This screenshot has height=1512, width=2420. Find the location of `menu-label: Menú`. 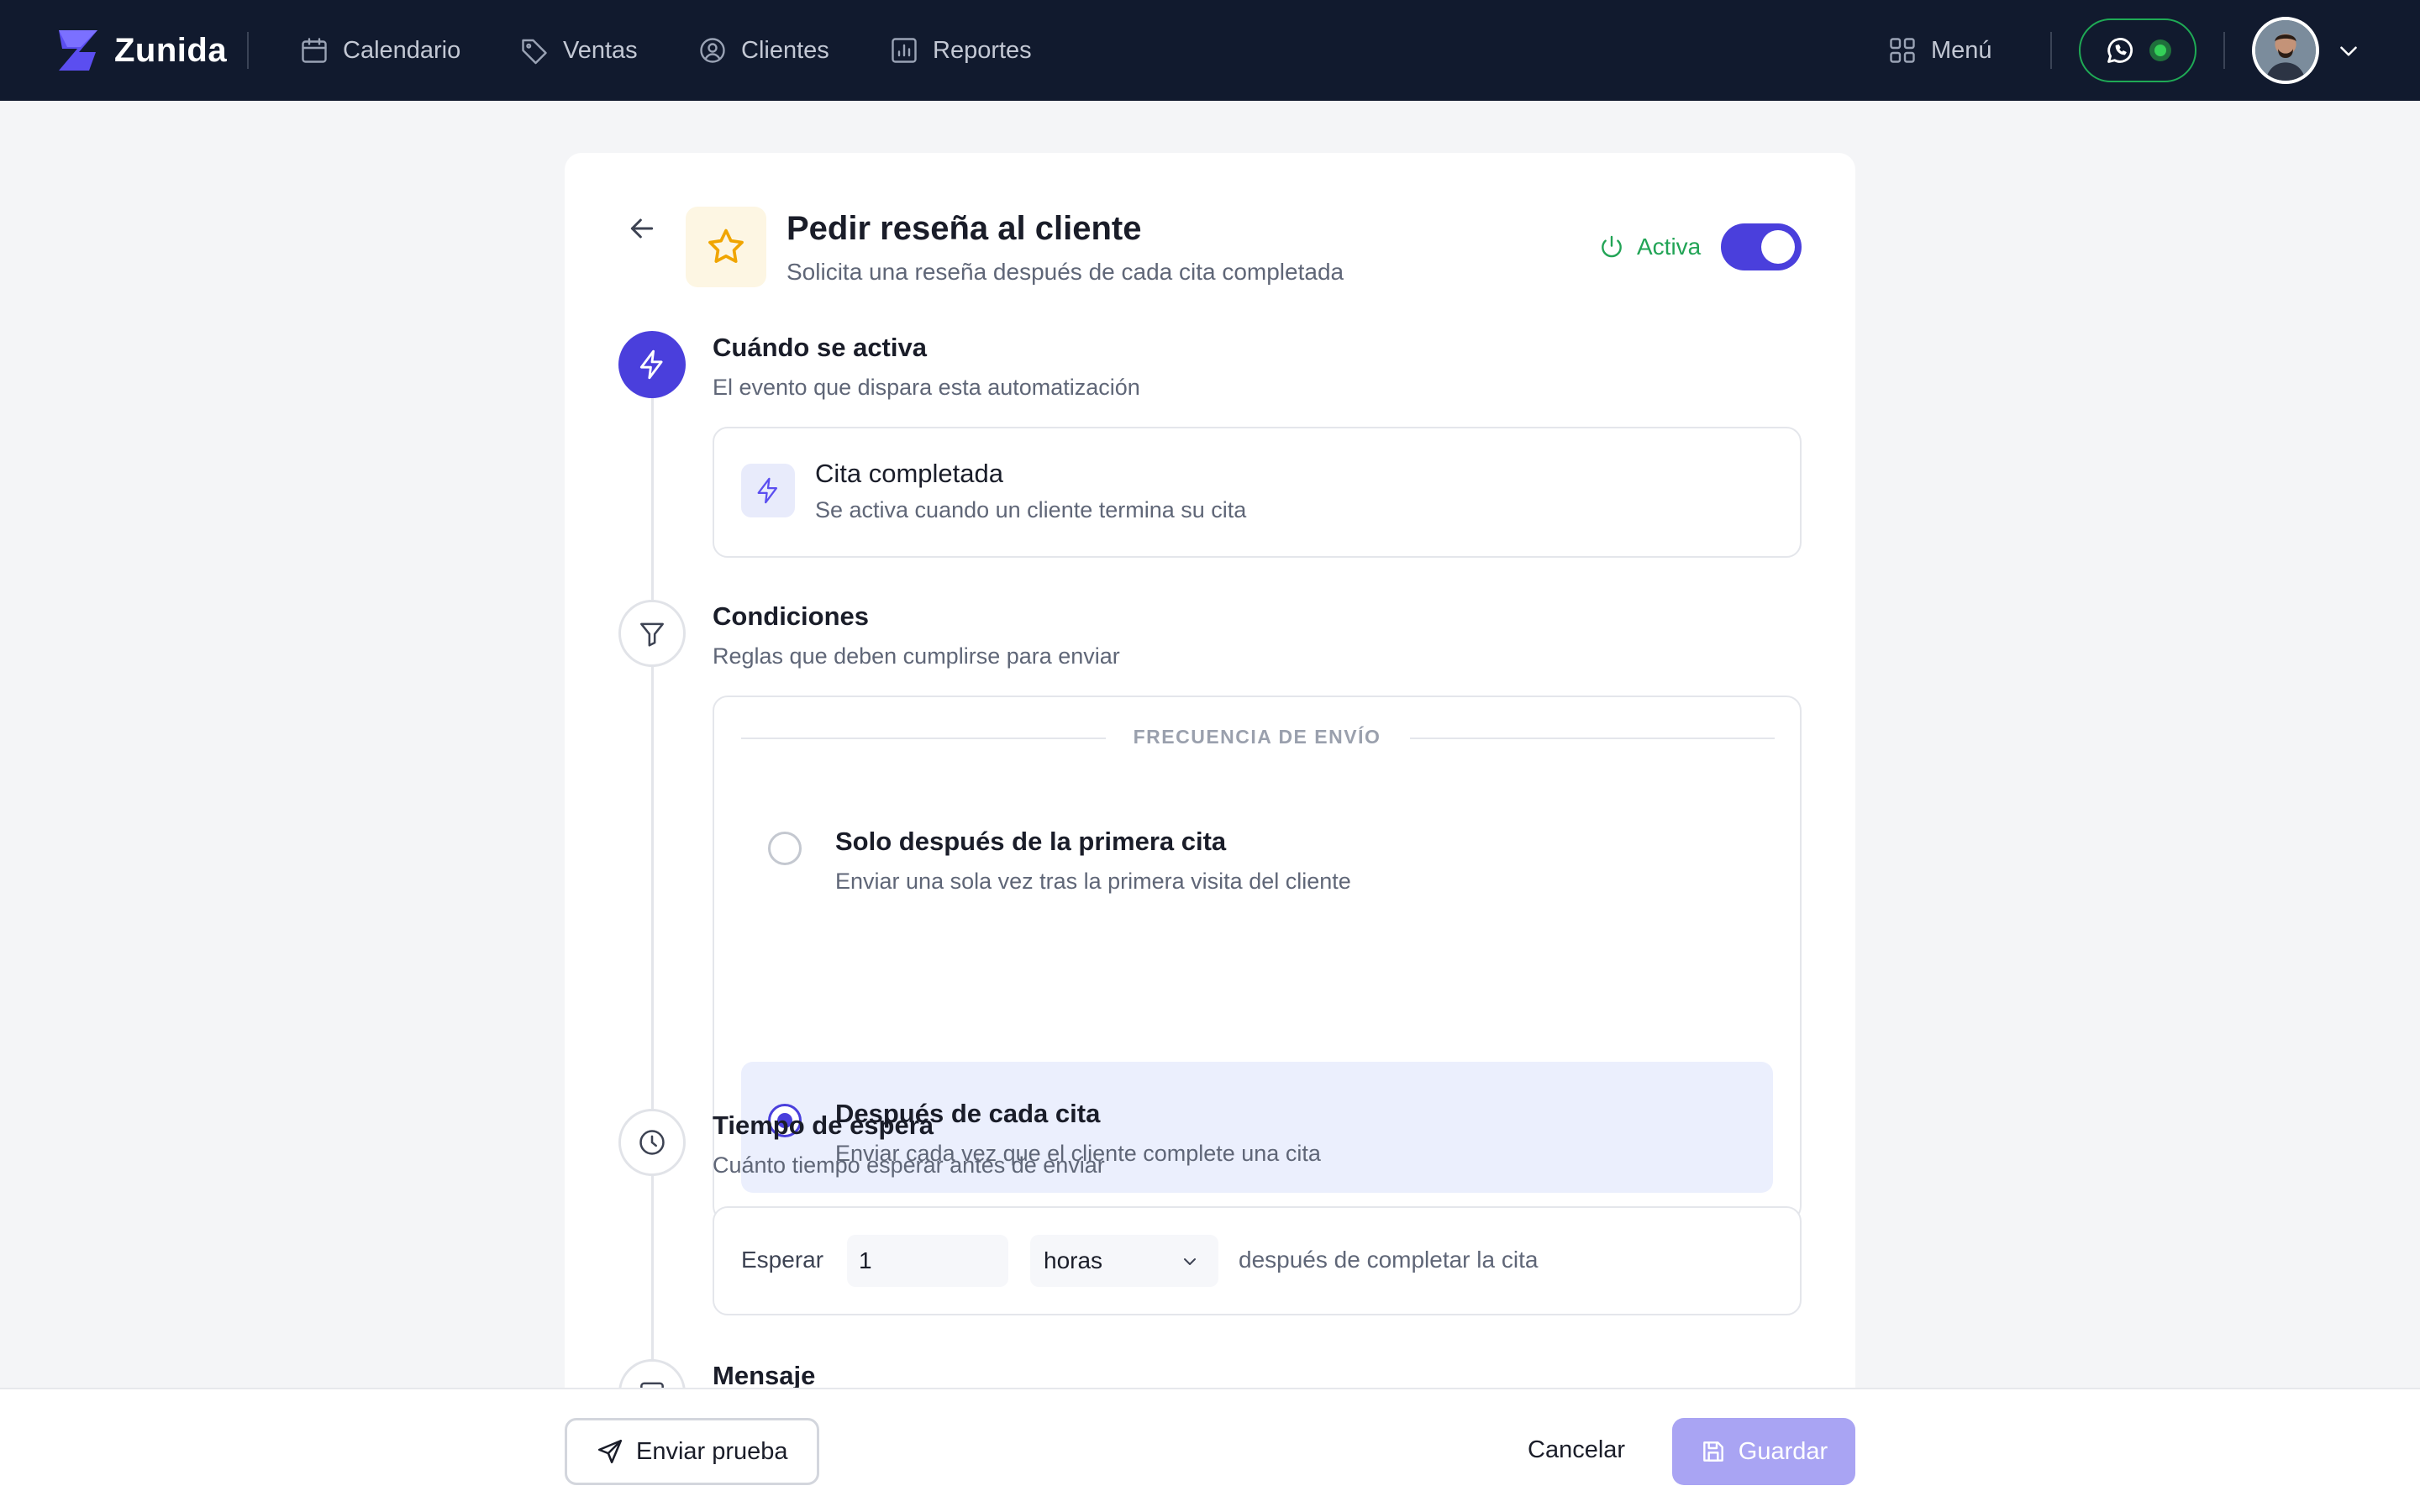

menu-label: Menú is located at coordinates (1962, 50).